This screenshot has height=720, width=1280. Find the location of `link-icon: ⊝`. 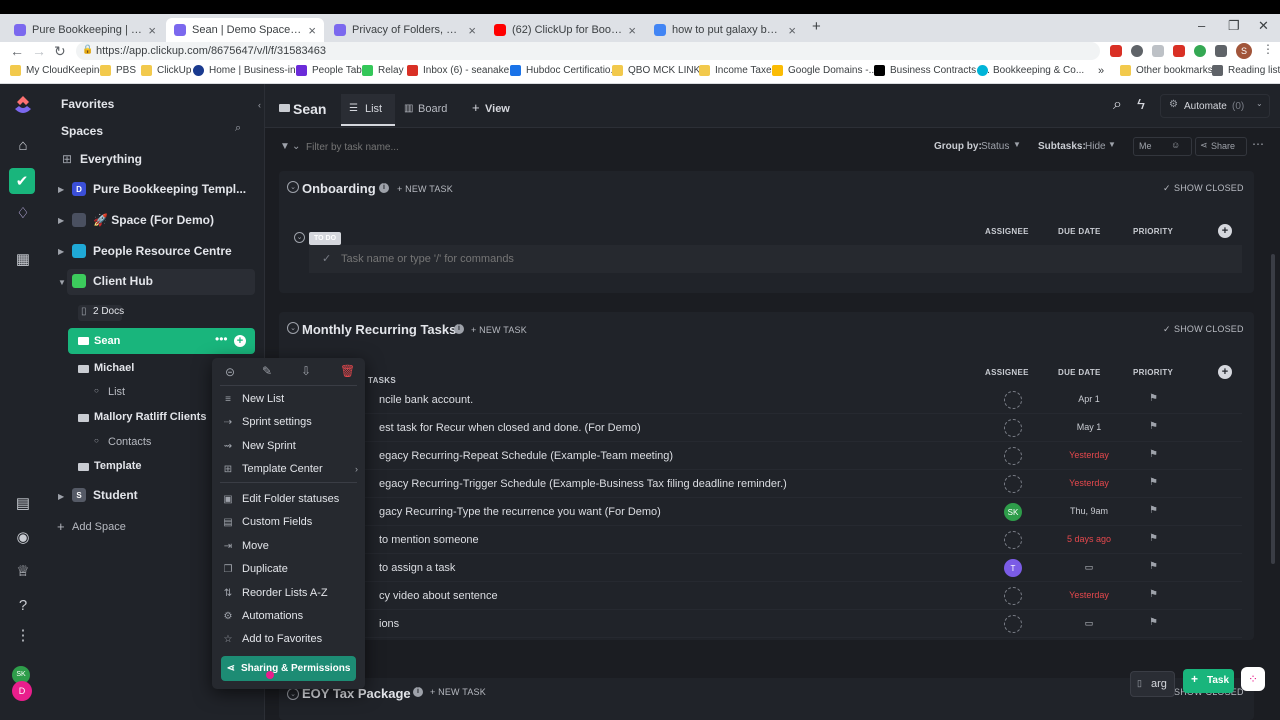

link-icon: ⊝ is located at coordinates (230, 372).